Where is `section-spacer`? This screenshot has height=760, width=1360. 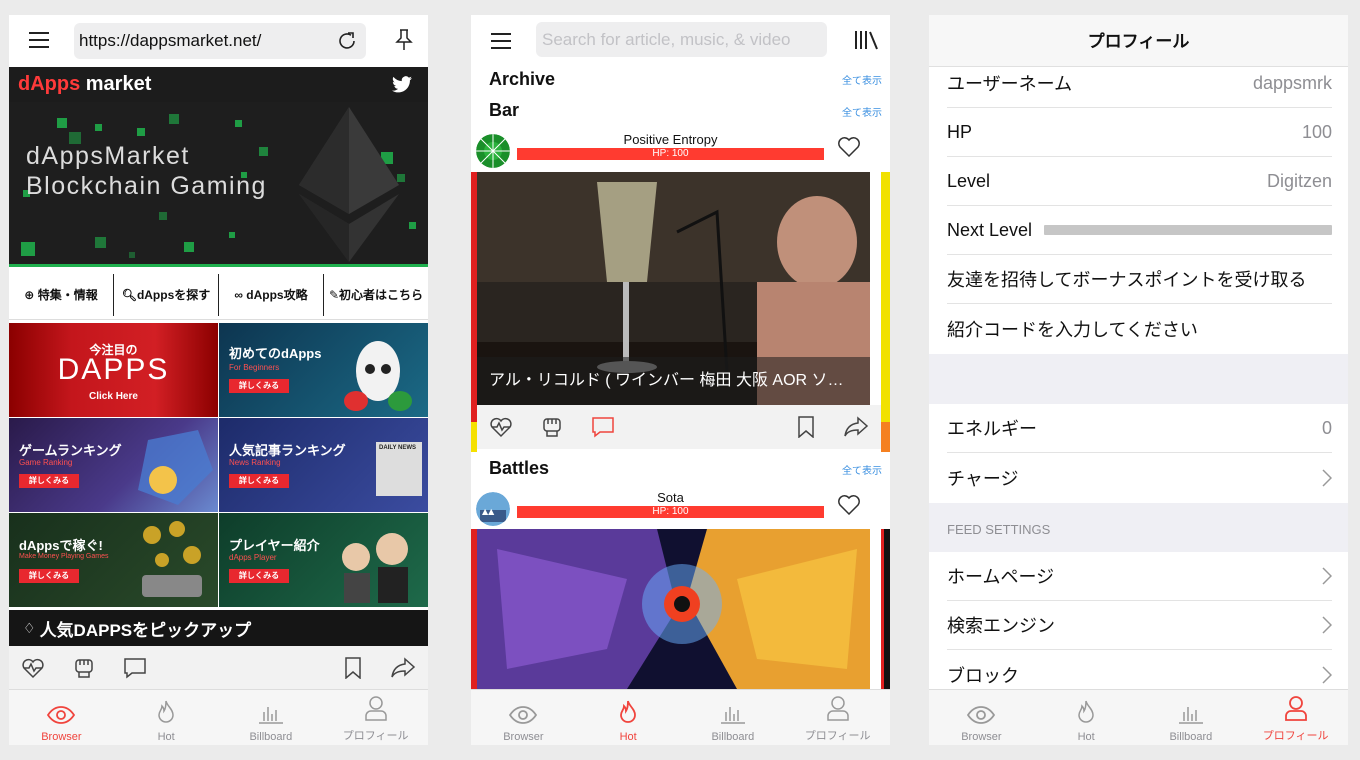
section-spacer is located at coordinates (1138, 379).